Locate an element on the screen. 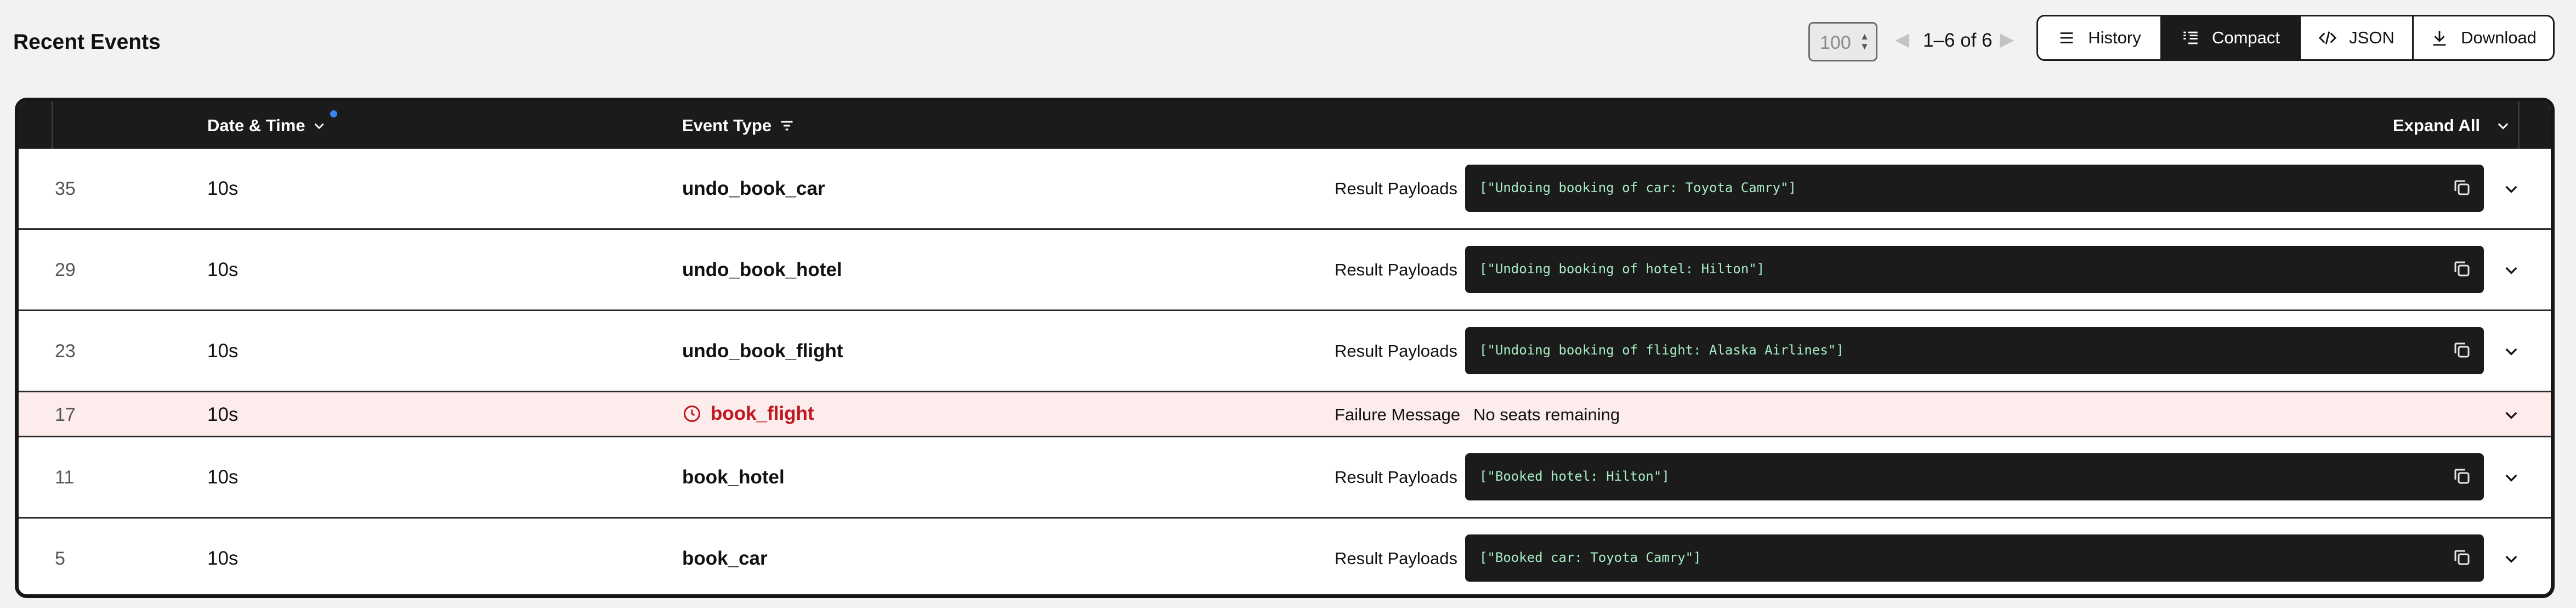 The width and height of the screenshot is (2576, 608). event-type: undo_book_car is located at coordinates (753, 189).